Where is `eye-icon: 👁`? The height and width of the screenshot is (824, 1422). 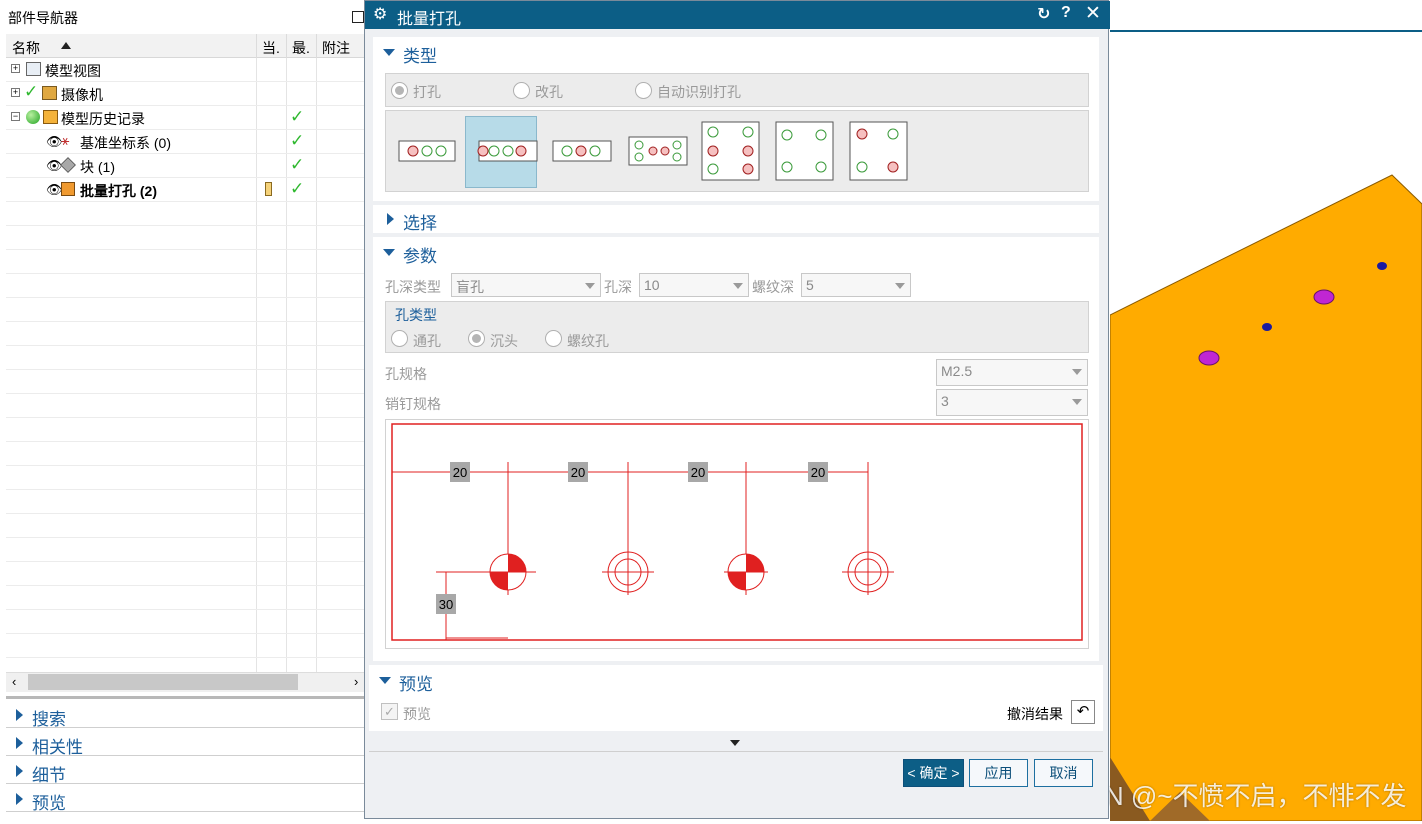 eye-icon: 👁 is located at coordinates (54, 166).